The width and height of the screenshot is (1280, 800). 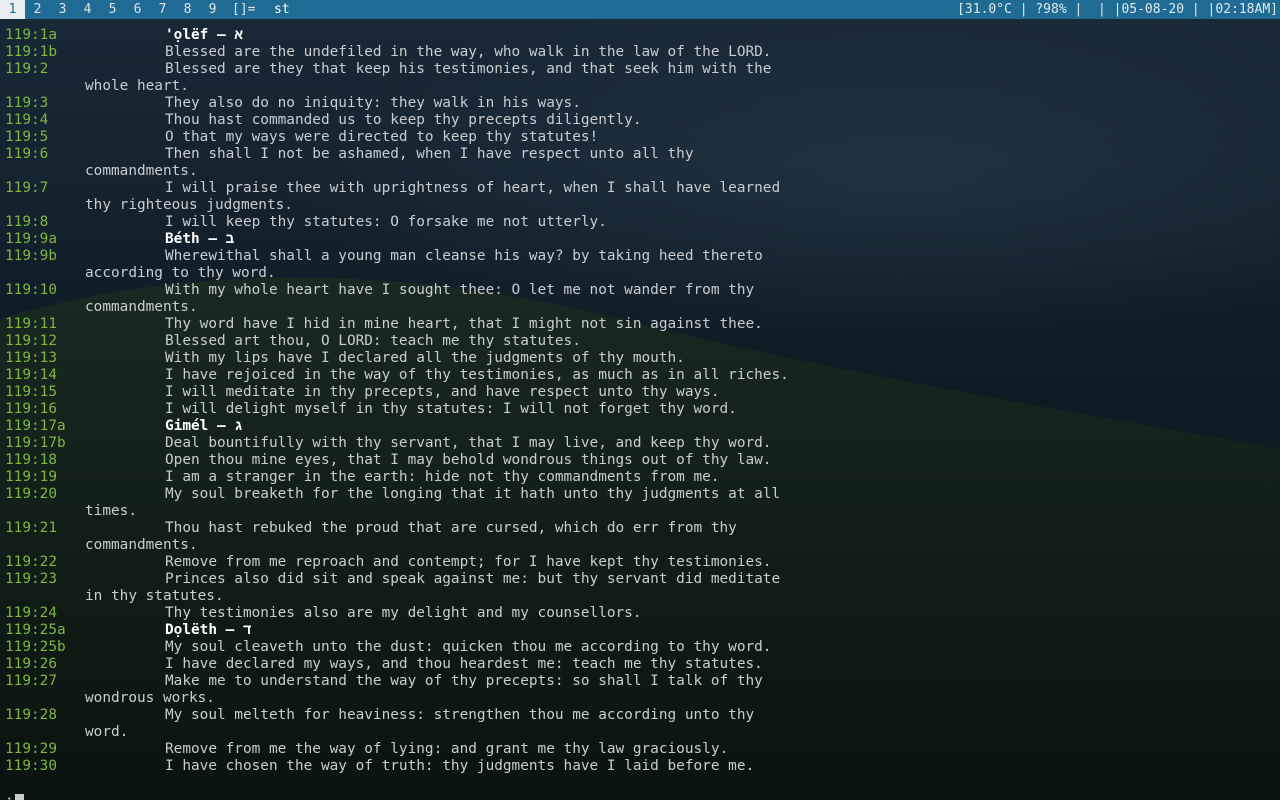 What do you see at coordinates (180, 273) in the screenshot?
I see `verse-text: according to thy word.` at bounding box center [180, 273].